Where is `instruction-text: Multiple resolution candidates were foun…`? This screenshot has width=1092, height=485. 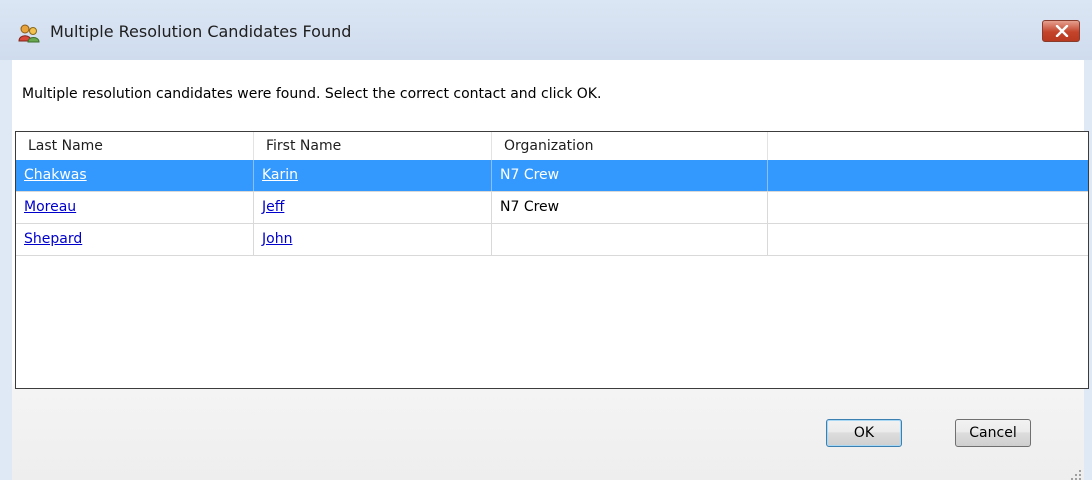 instruction-text: Multiple resolution candidates were foun… is located at coordinates (312, 94).